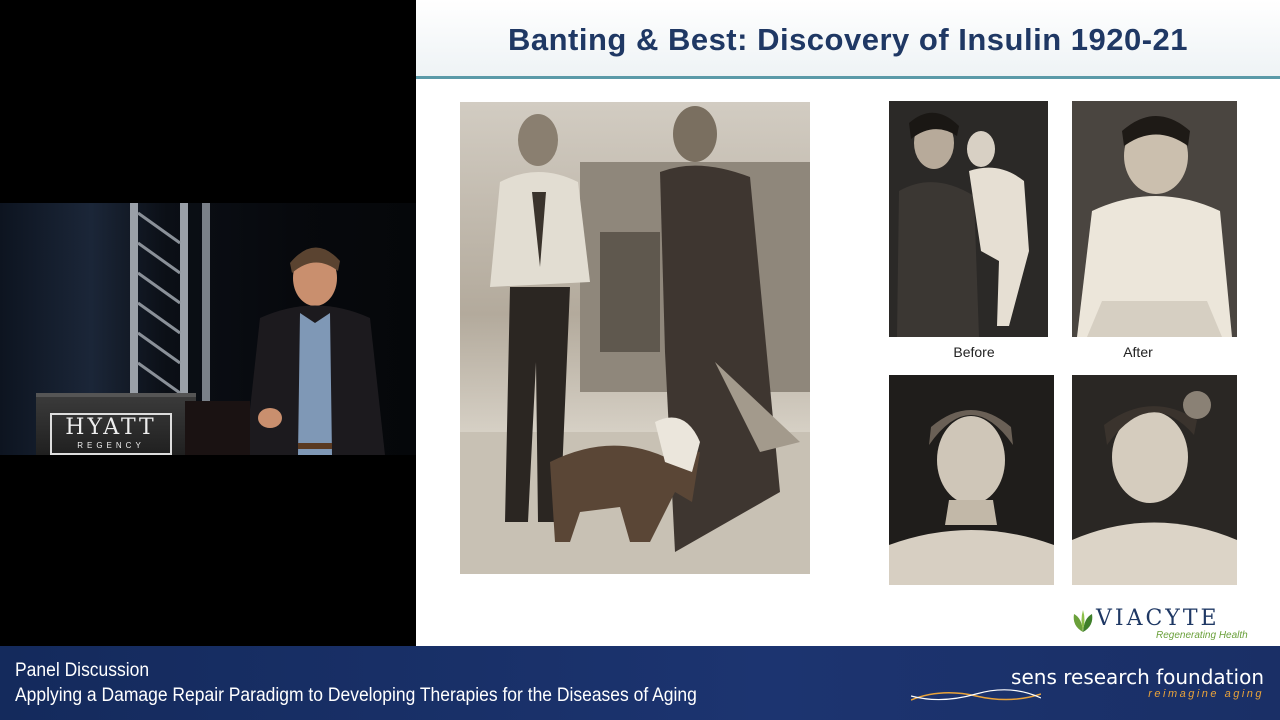 This screenshot has width=1280, height=720. What do you see at coordinates (217, 428) in the screenshot?
I see `podium-side` at bounding box center [217, 428].